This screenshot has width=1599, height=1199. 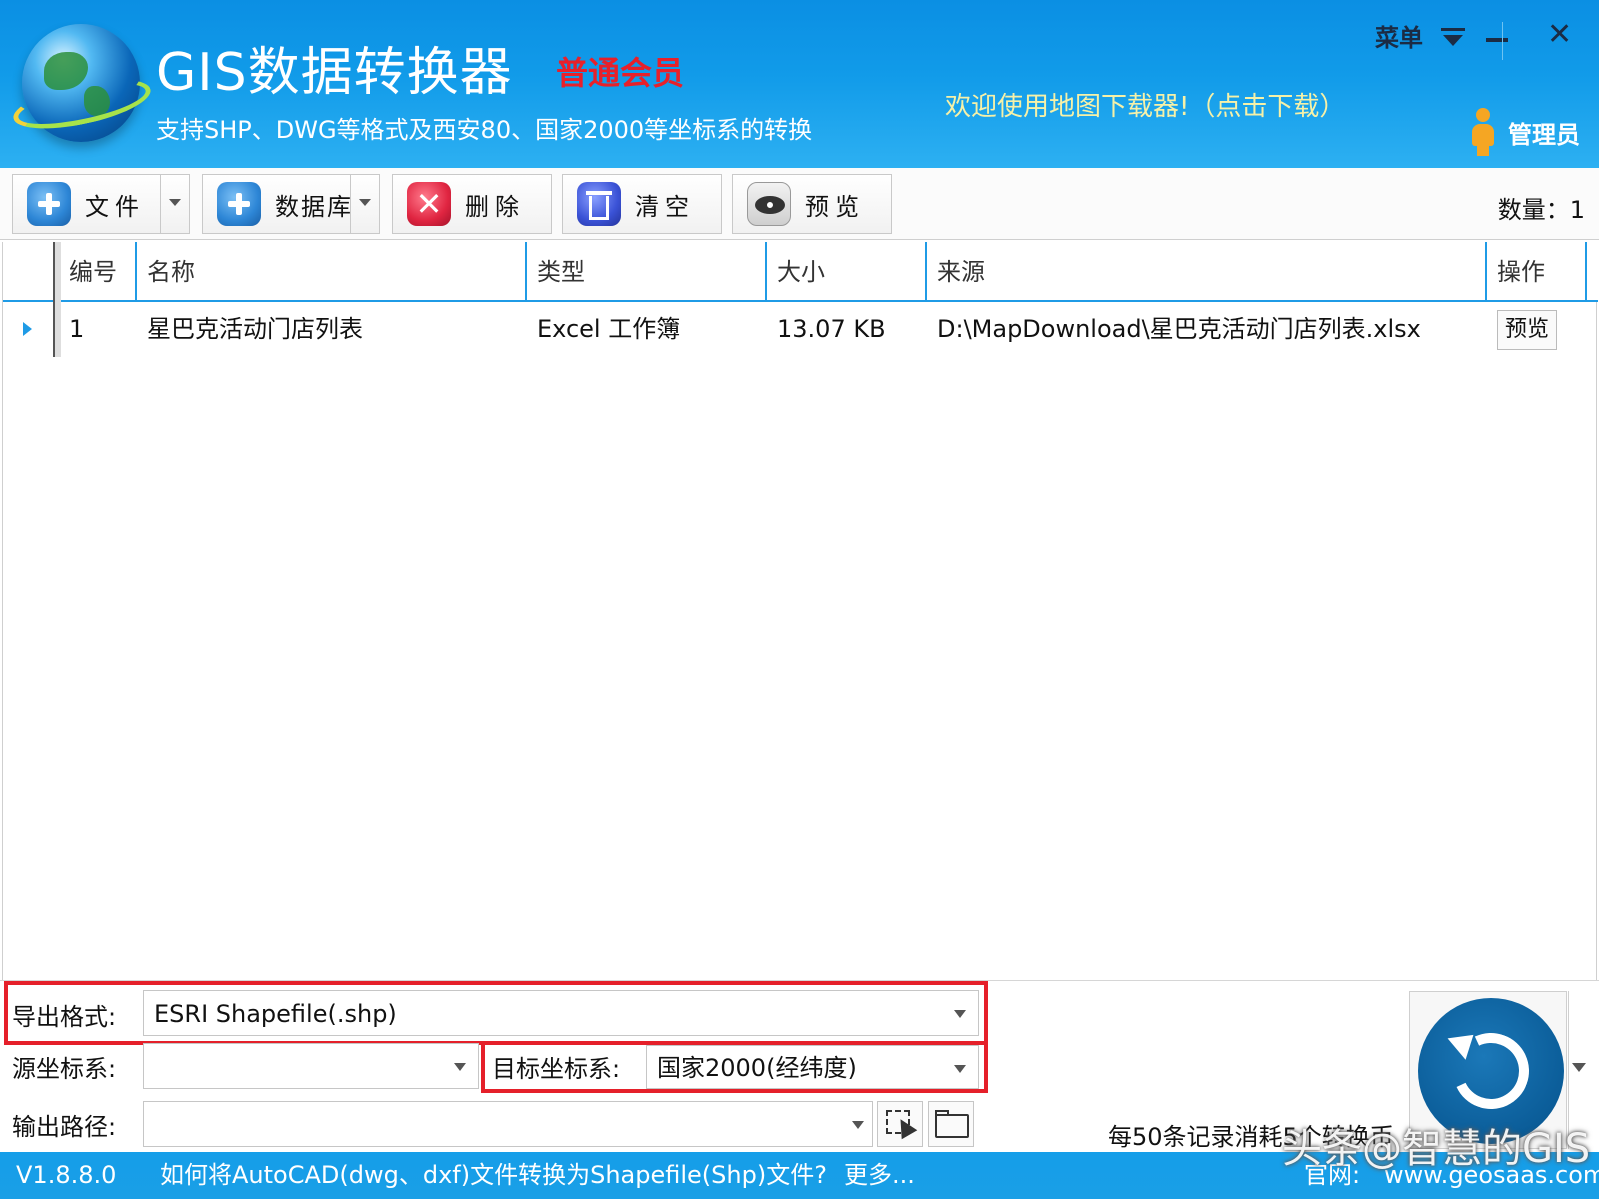 I want to click on add-file-button: 文件, so click(x=101, y=204).